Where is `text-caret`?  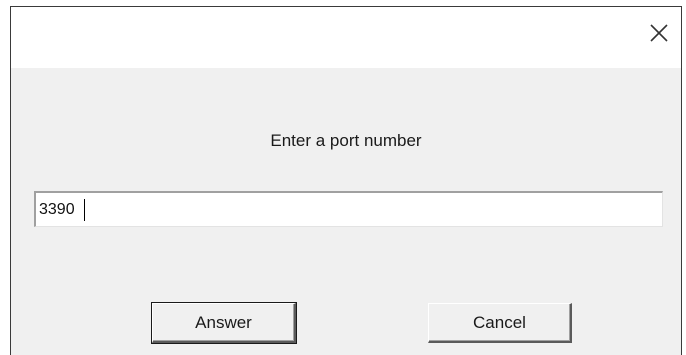
text-caret is located at coordinates (84, 210).